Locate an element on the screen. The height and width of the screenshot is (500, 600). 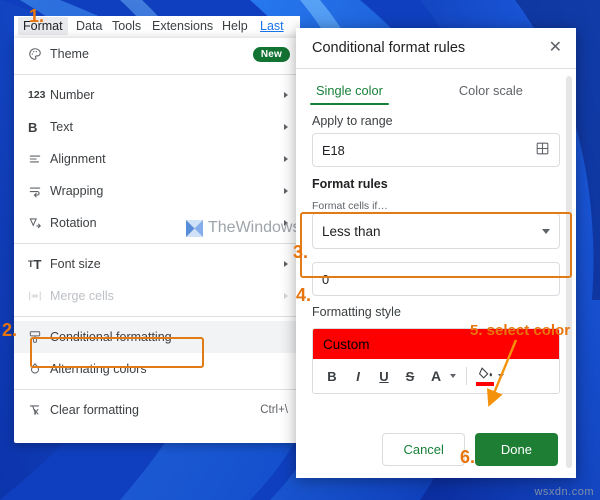
conditional-formatting-icon is located at coordinates (39, 337).